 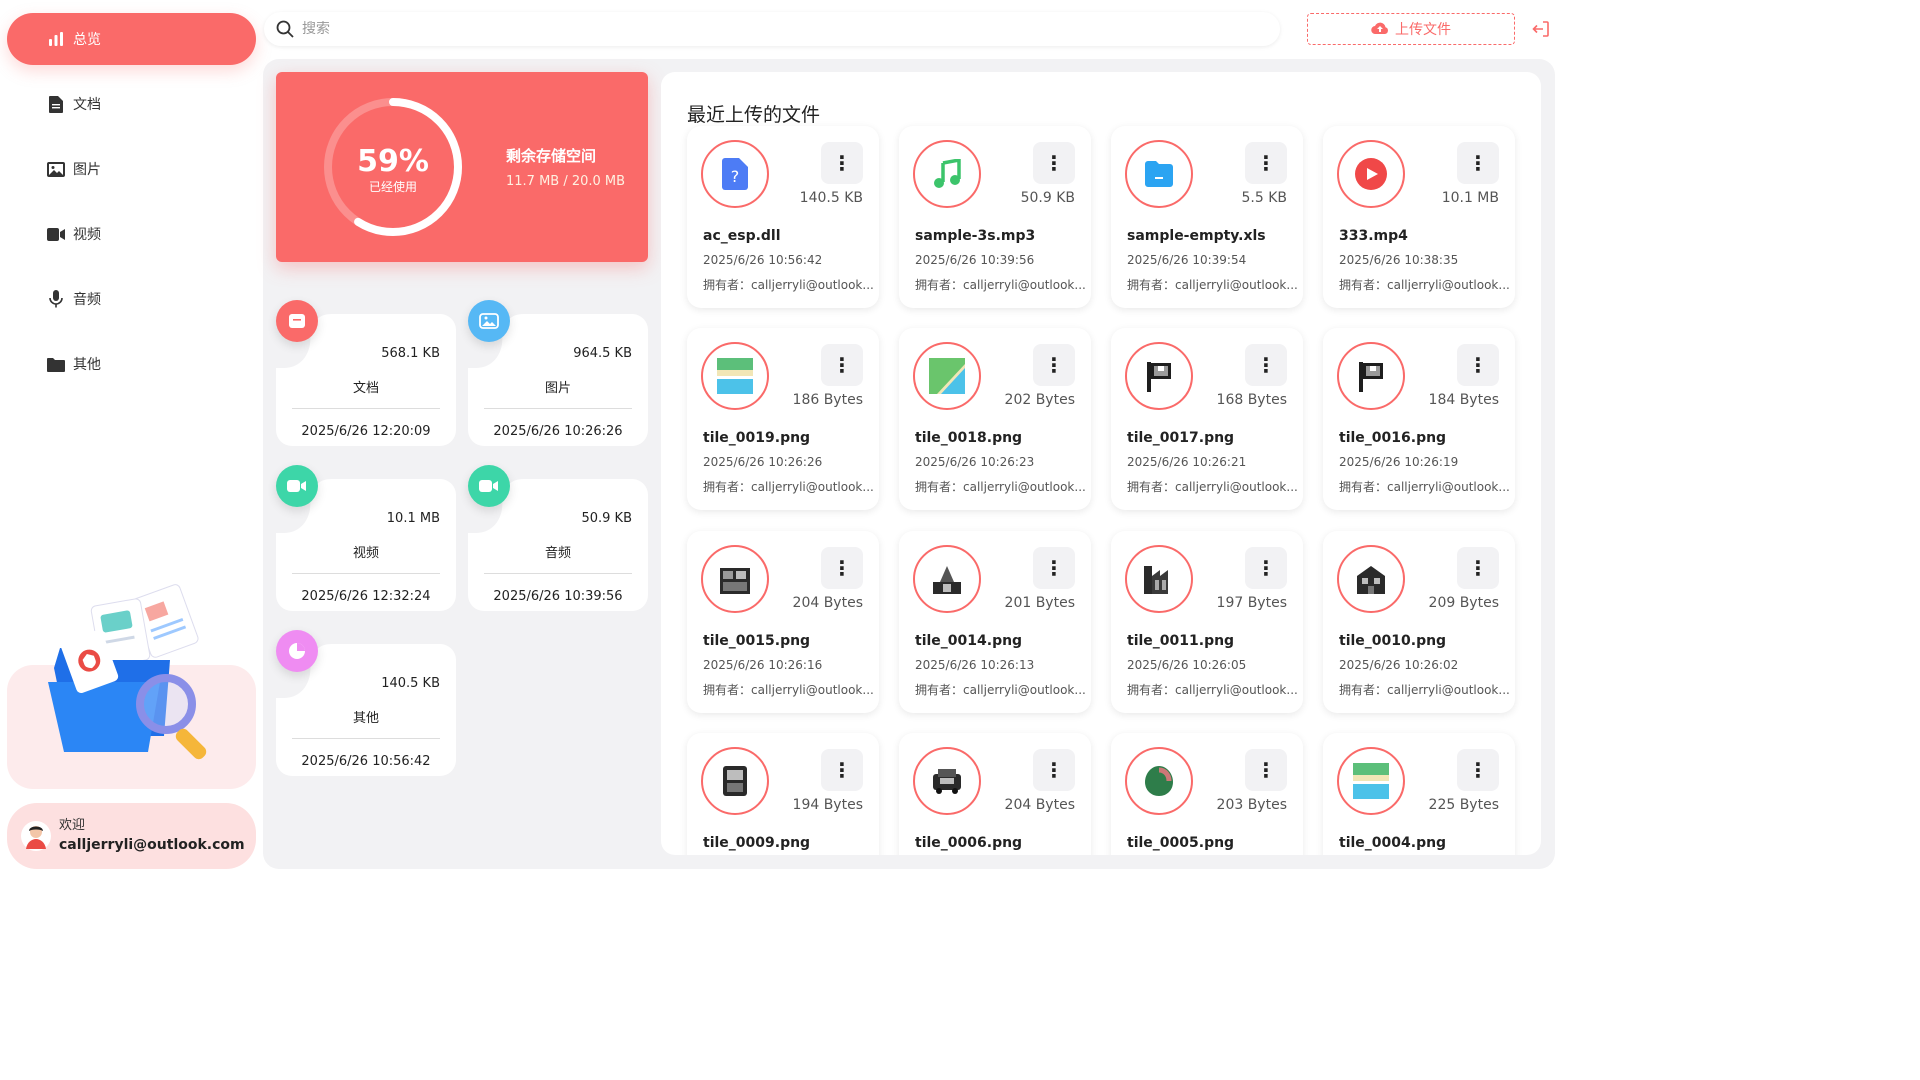 What do you see at coordinates (1251, 400) in the screenshot?
I see `file-size: 168 Bytes` at bounding box center [1251, 400].